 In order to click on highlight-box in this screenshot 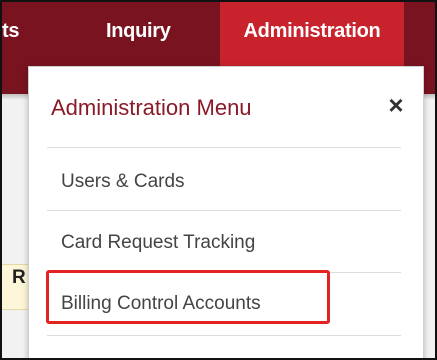, I will do `click(188, 297)`.